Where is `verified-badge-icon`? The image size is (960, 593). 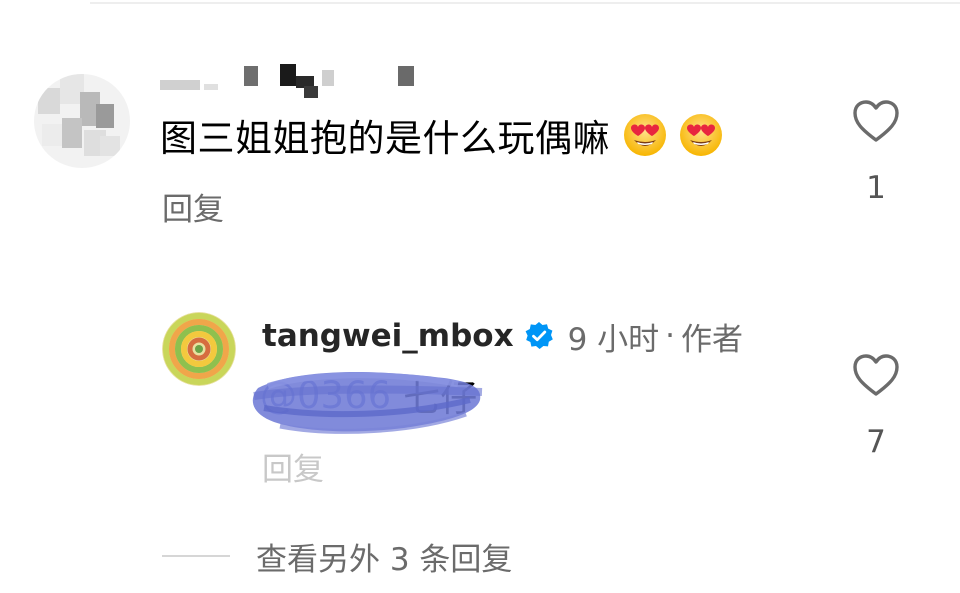
verified-badge-icon is located at coordinates (539, 335).